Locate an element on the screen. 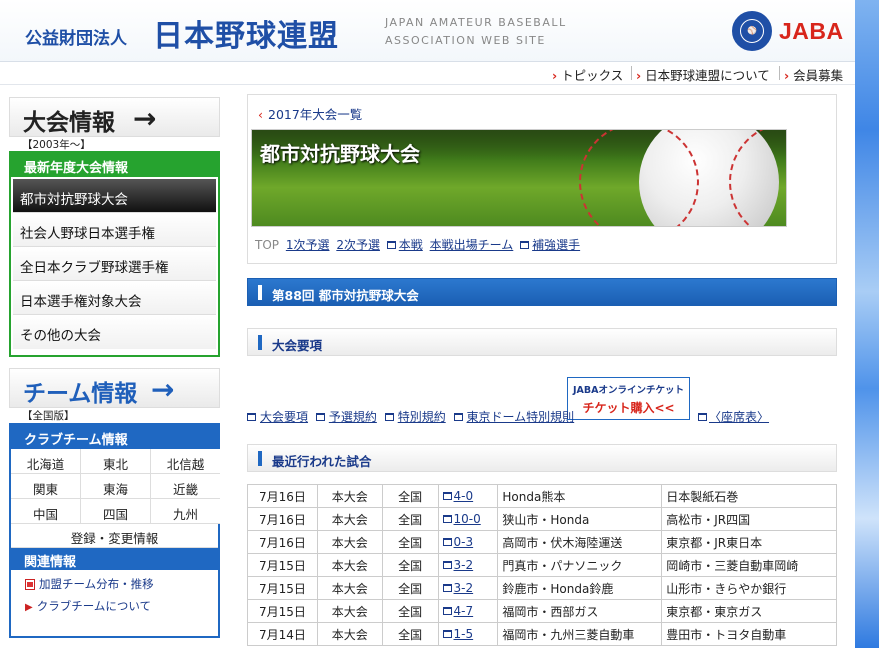 Image resolution: width=879 pixels, height=648 pixels. site-logo: 日本野球連盟 is located at coordinates (246, 33).